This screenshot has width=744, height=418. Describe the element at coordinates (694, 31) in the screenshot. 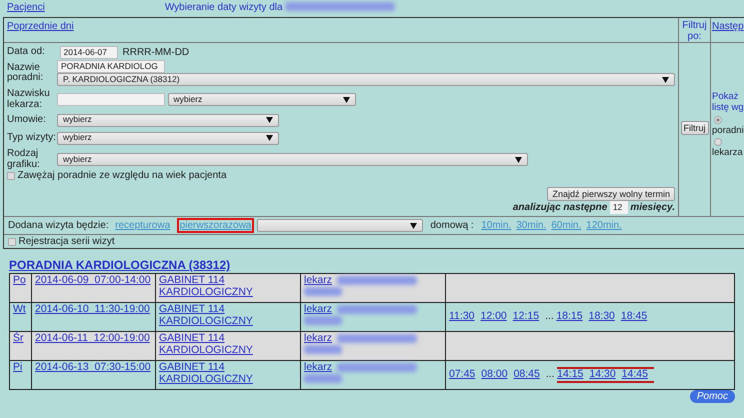

I see `column-label: Filtruj po:` at that location.